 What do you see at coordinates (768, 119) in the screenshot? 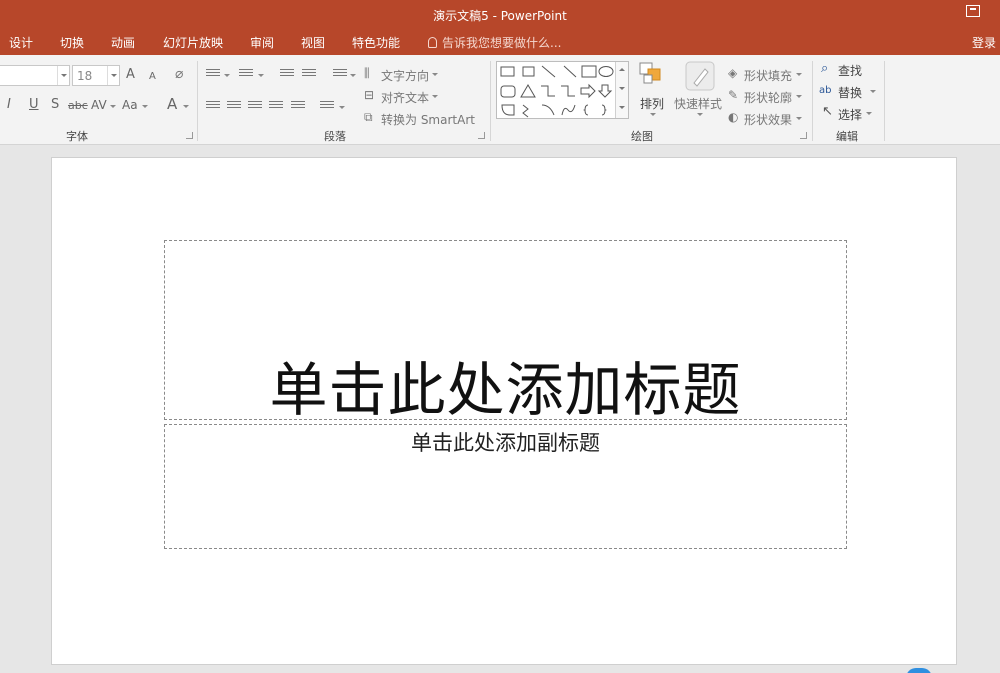
I see `shape-effects-button: 形状效果` at bounding box center [768, 119].